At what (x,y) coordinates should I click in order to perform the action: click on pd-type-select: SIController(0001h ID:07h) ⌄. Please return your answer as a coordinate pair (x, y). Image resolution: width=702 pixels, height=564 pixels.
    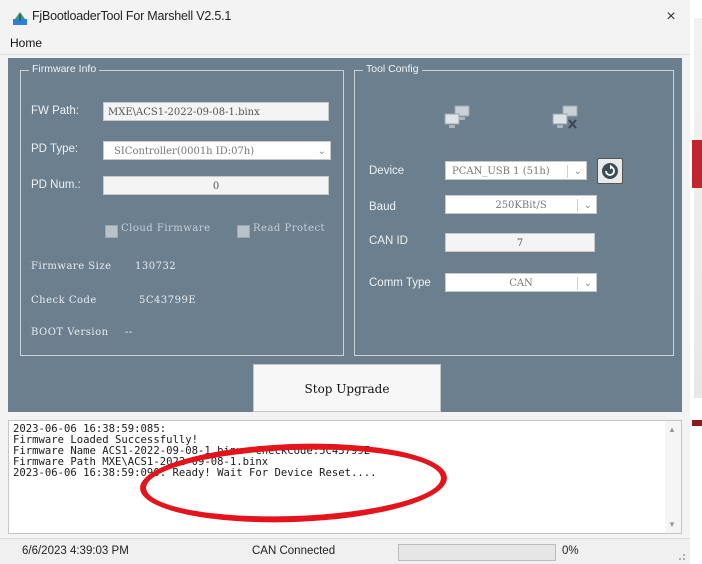
    Looking at the image, I should click on (217, 150).